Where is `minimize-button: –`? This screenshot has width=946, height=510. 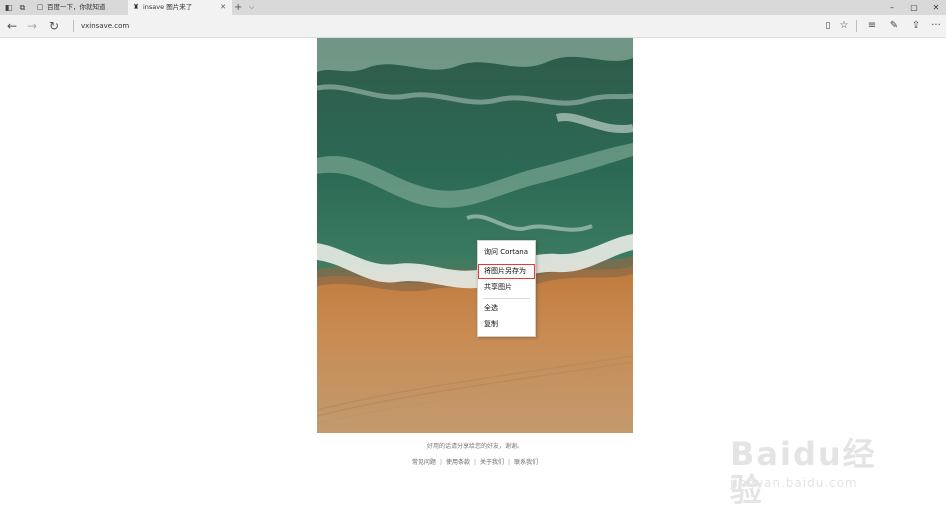
minimize-button: – is located at coordinates (892, 7).